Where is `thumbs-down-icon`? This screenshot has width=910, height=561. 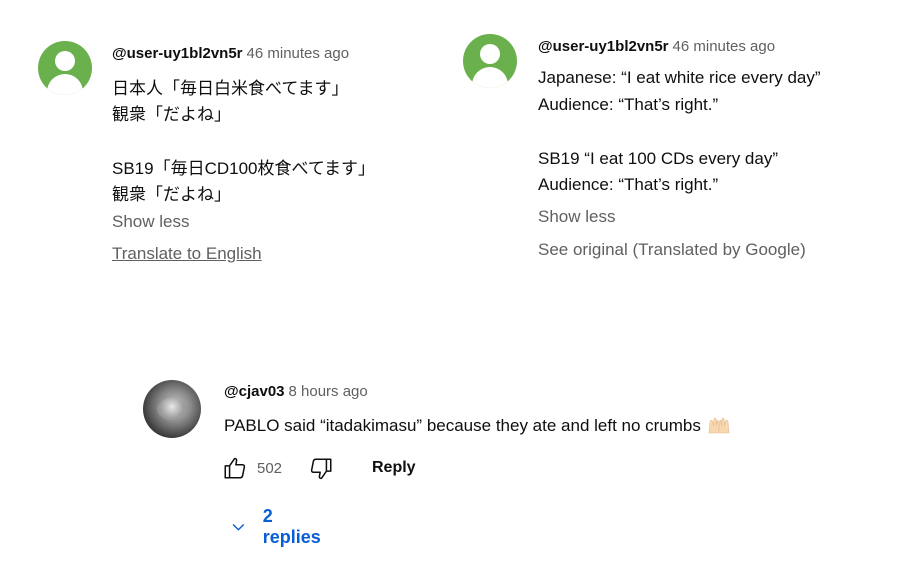 thumbs-down-icon is located at coordinates (321, 469).